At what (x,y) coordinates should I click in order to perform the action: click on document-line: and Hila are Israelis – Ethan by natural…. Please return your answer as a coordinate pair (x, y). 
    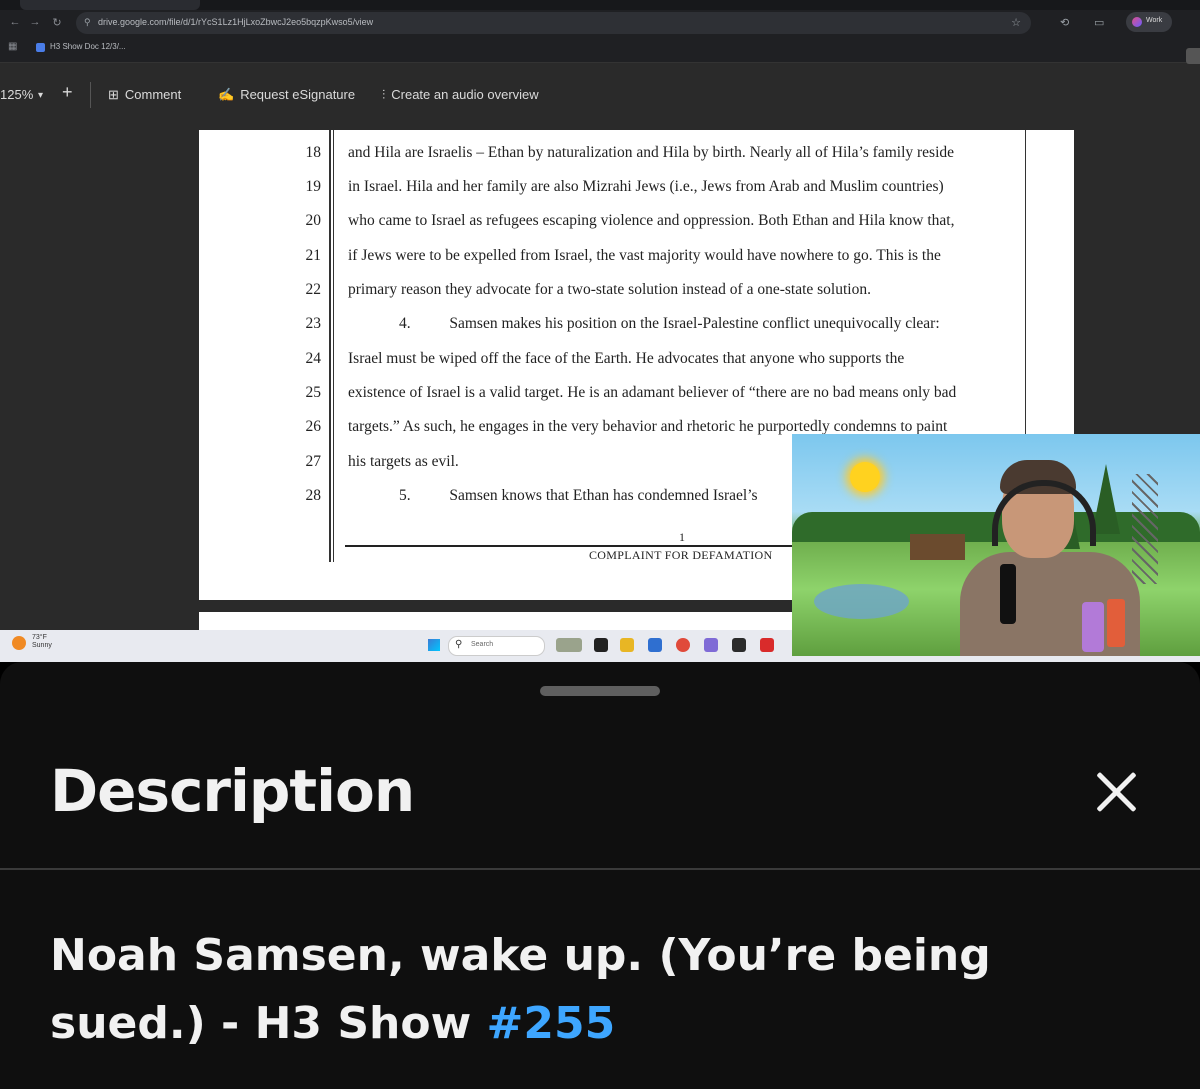
    Looking at the image, I should click on (651, 152).